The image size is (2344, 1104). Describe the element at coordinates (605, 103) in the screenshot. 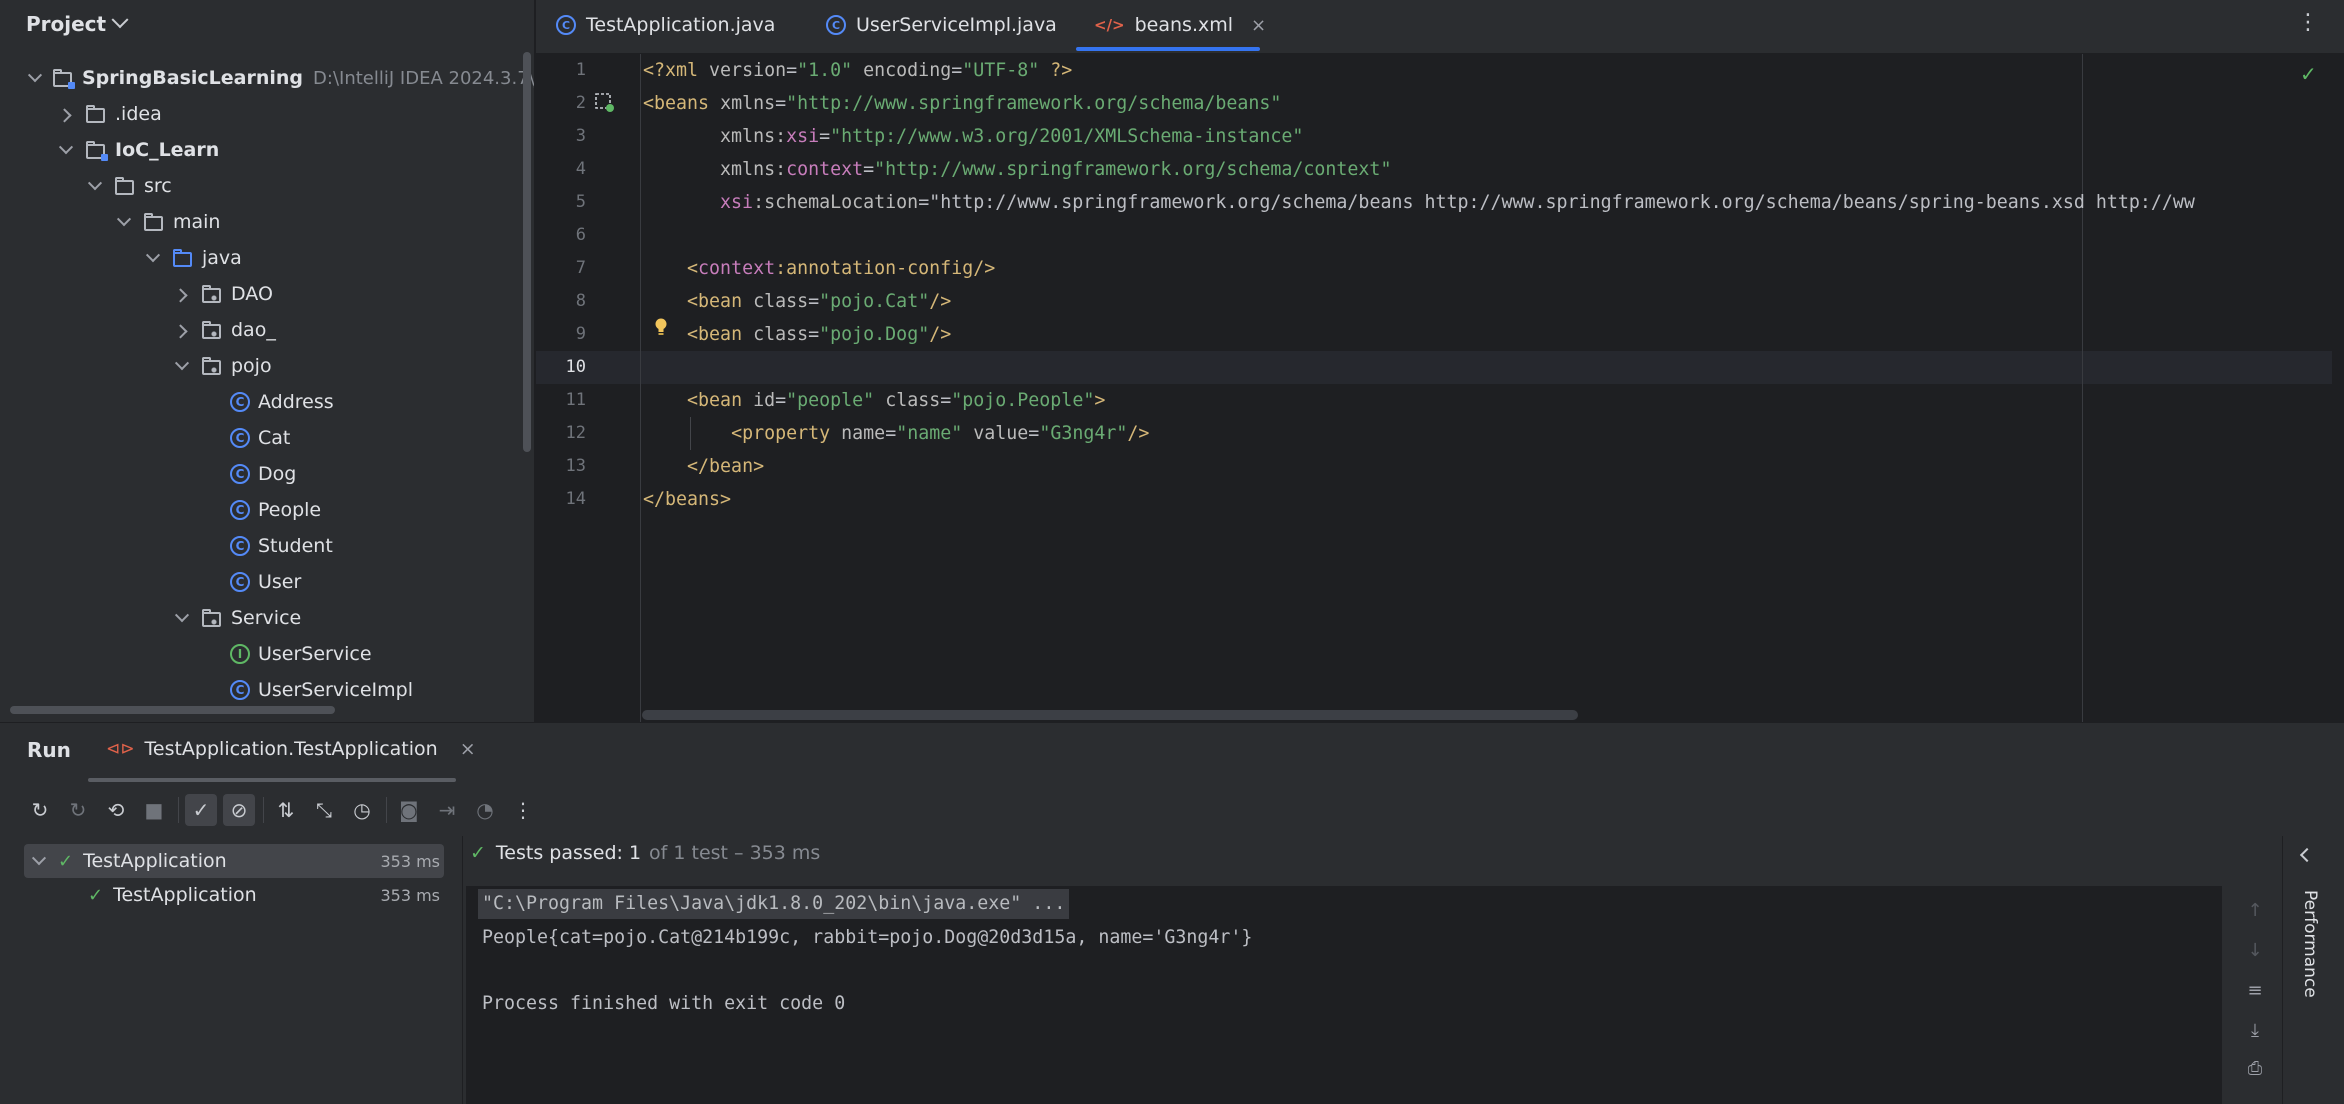

I see `spring-bean-gutter-icon` at that location.